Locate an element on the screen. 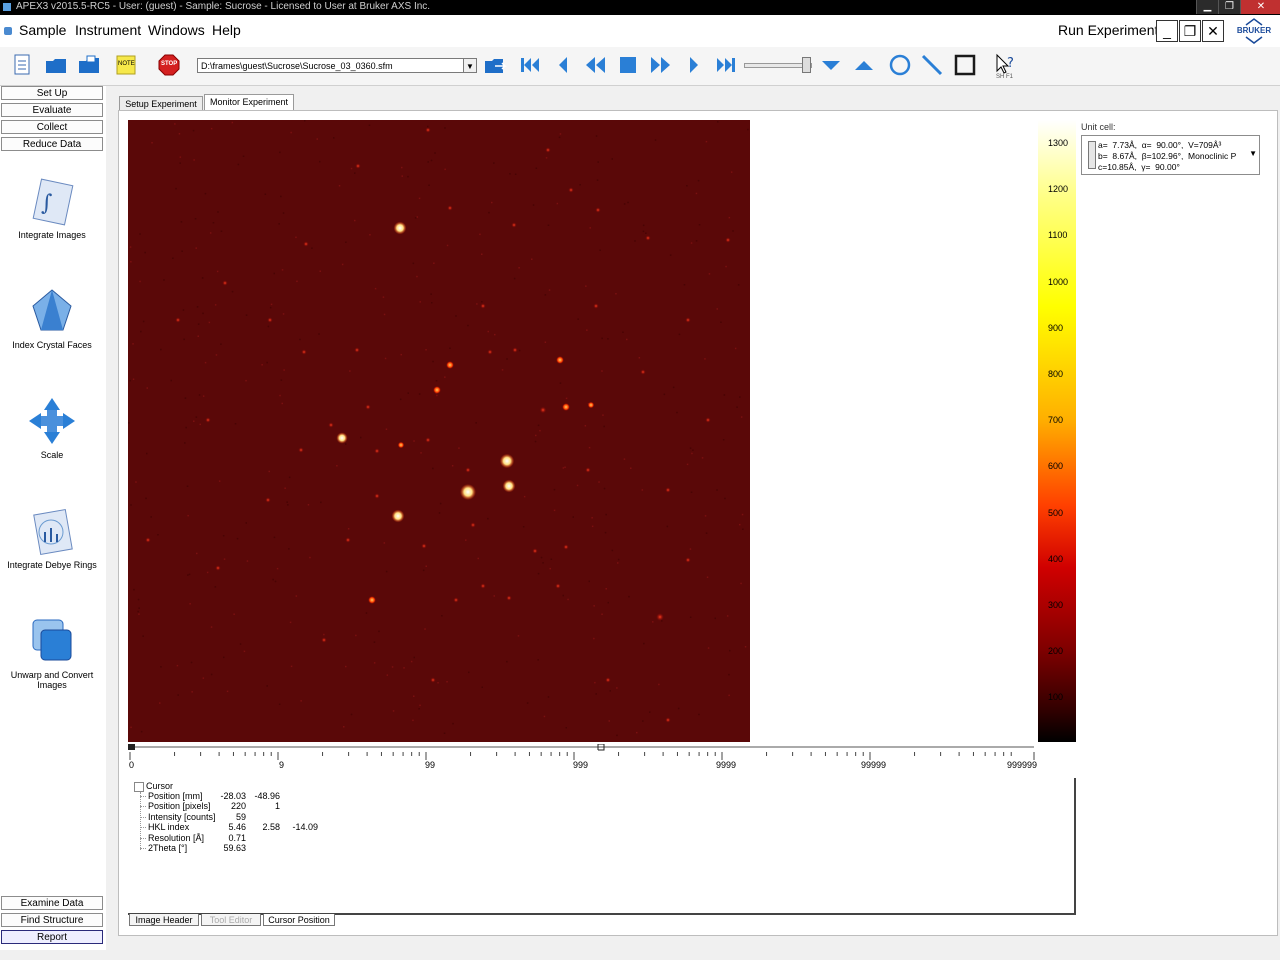 This screenshot has width=1280, height=960. menu-help: Help is located at coordinates (226, 30).